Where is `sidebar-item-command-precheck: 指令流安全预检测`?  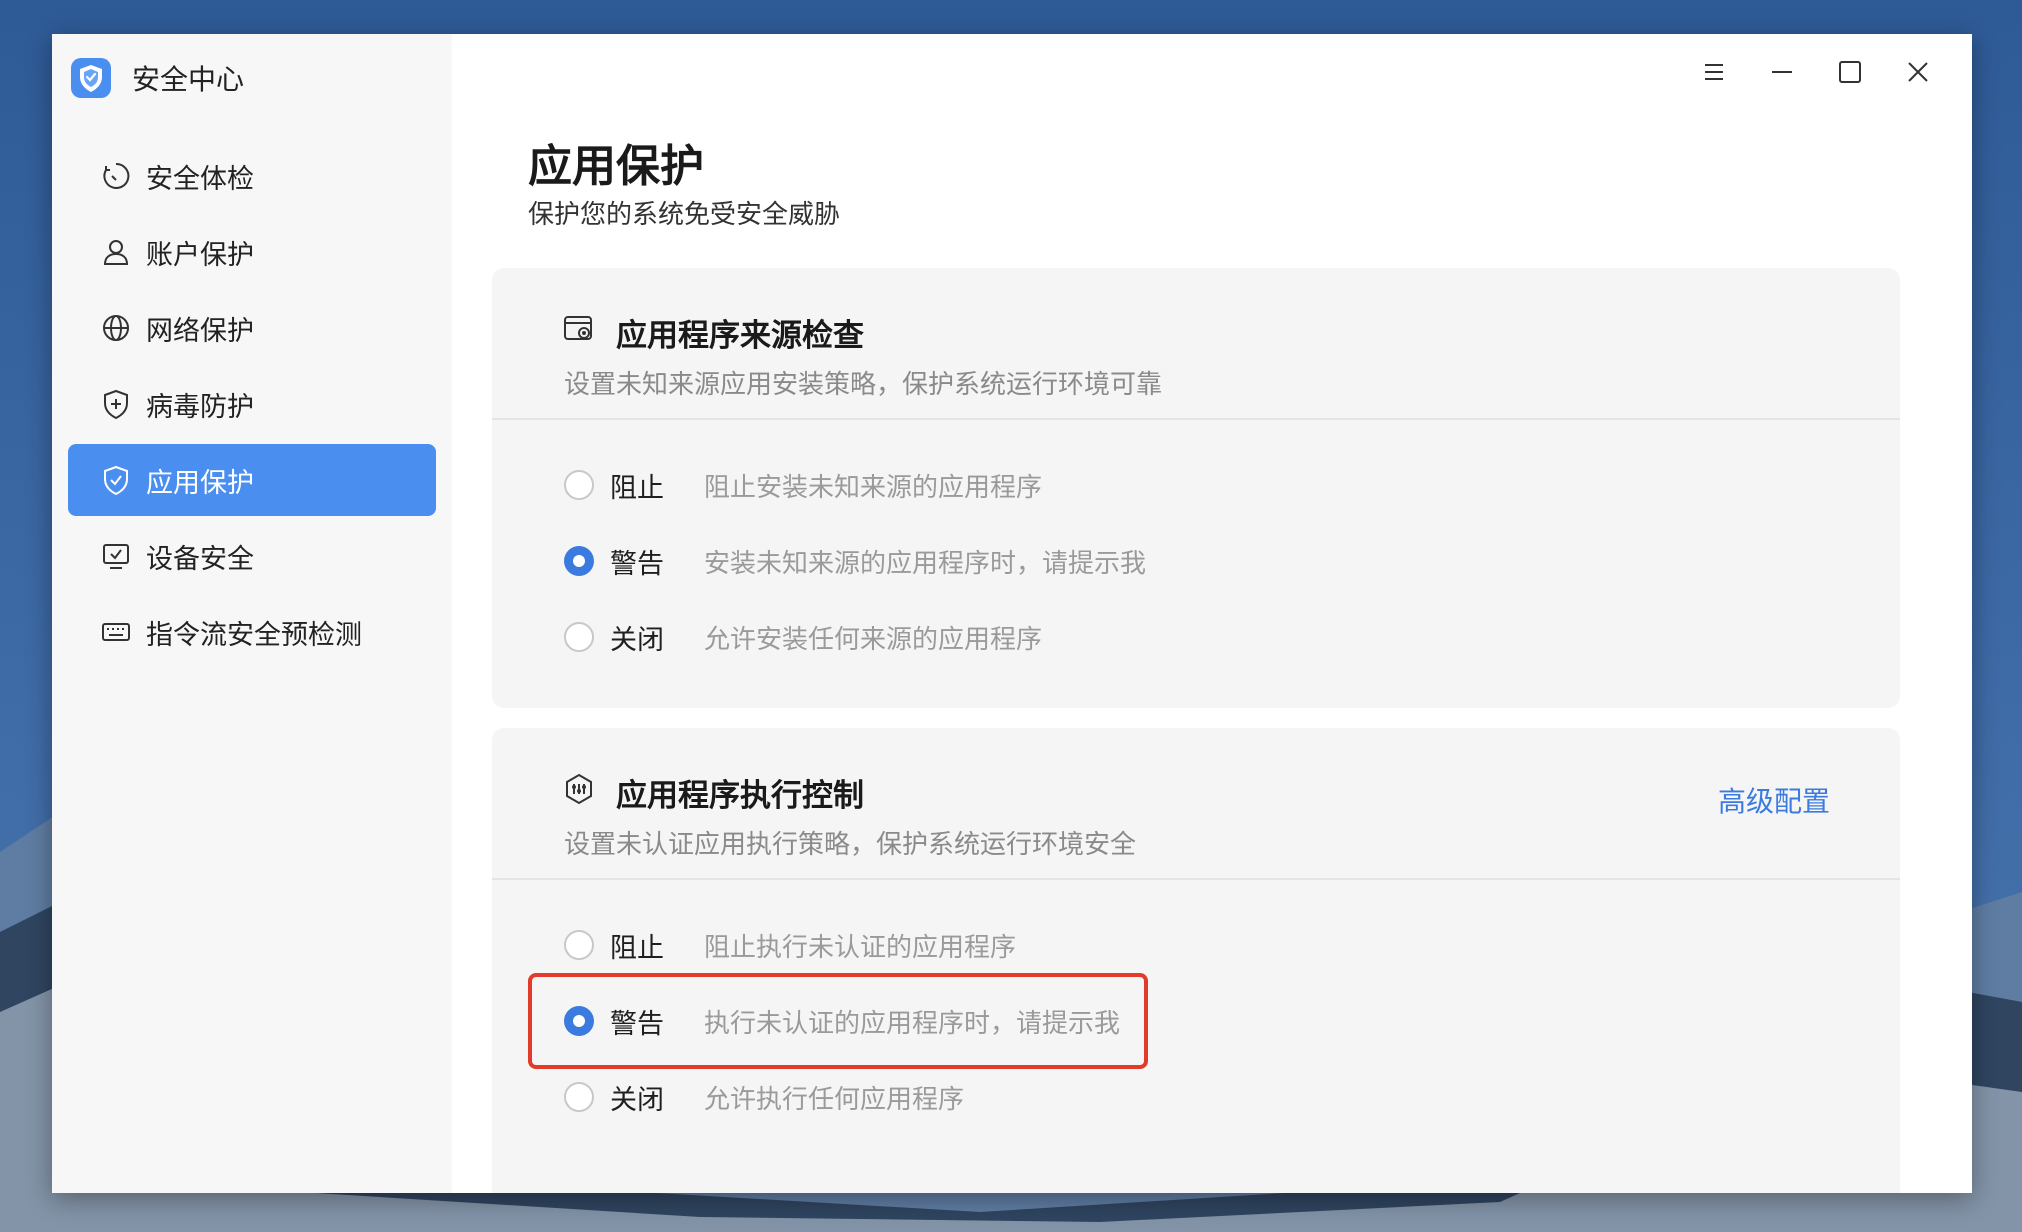
sidebar-item-command-precheck: 指令流安全预检测 is located at coordinates (252, 632).